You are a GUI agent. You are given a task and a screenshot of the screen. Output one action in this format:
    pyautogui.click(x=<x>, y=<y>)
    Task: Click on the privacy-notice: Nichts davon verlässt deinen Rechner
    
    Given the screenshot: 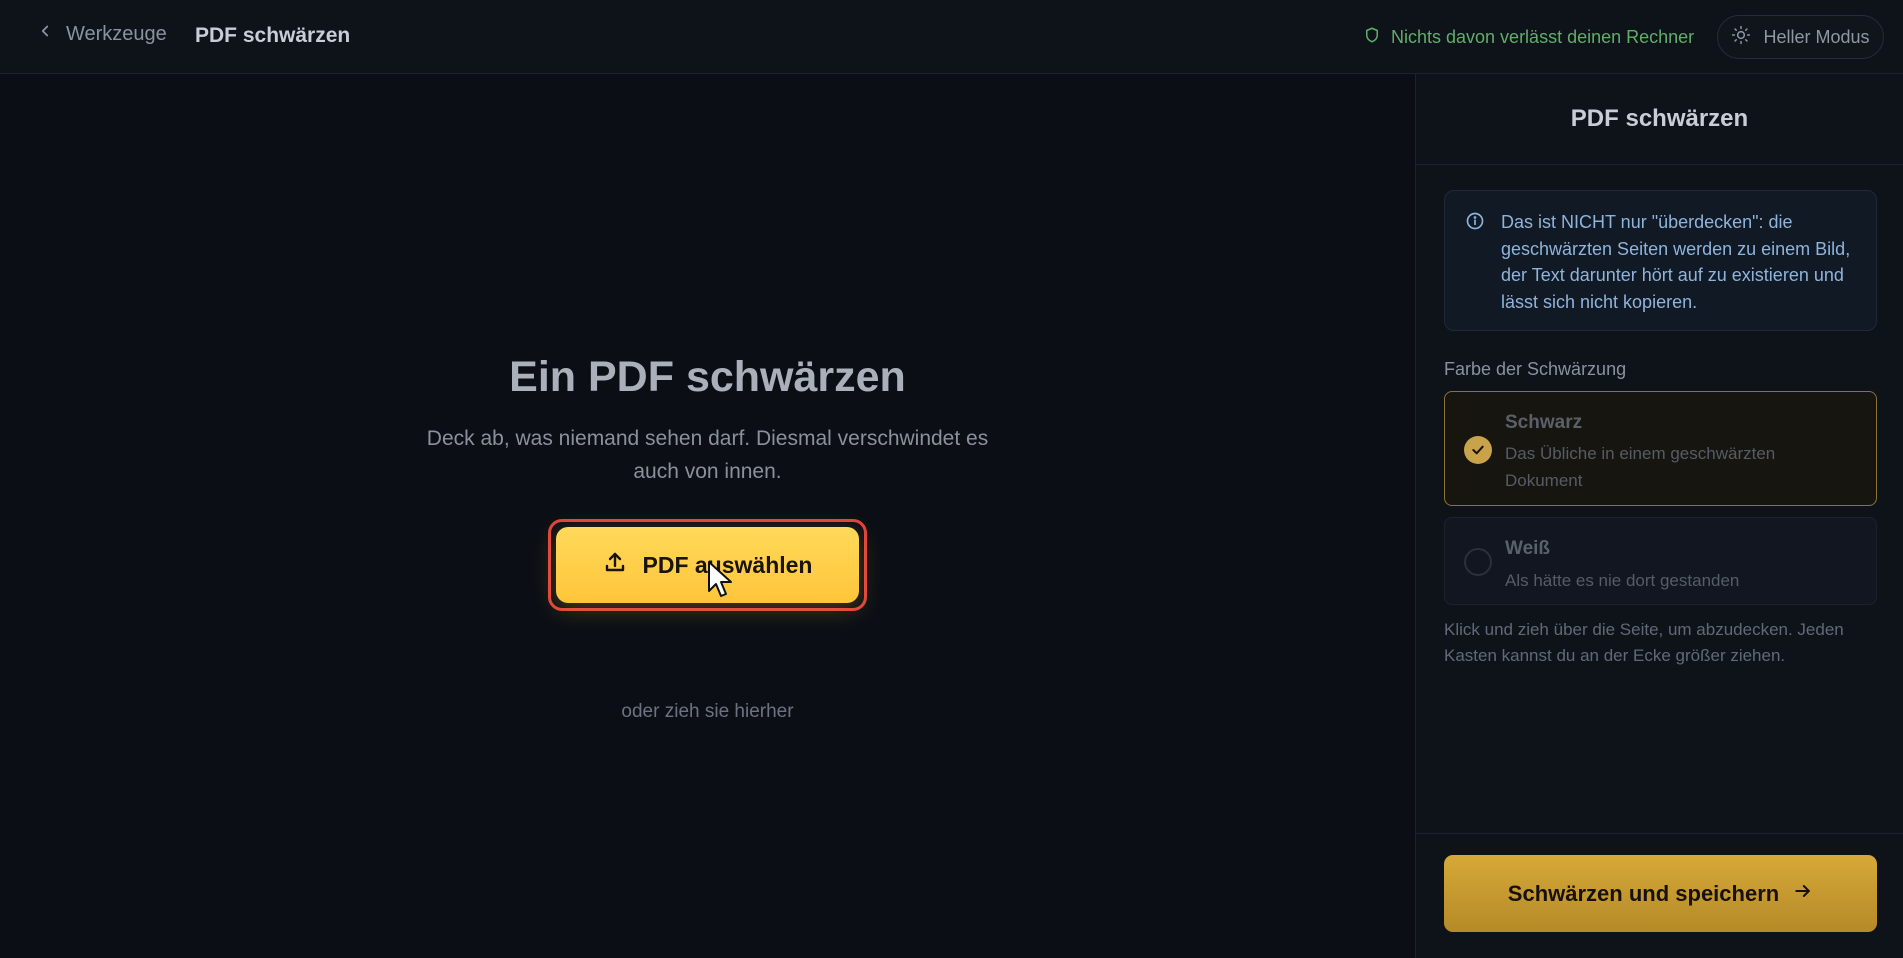 What is the action you would take?
    pyautogui.click(x=1528, y=37)
    